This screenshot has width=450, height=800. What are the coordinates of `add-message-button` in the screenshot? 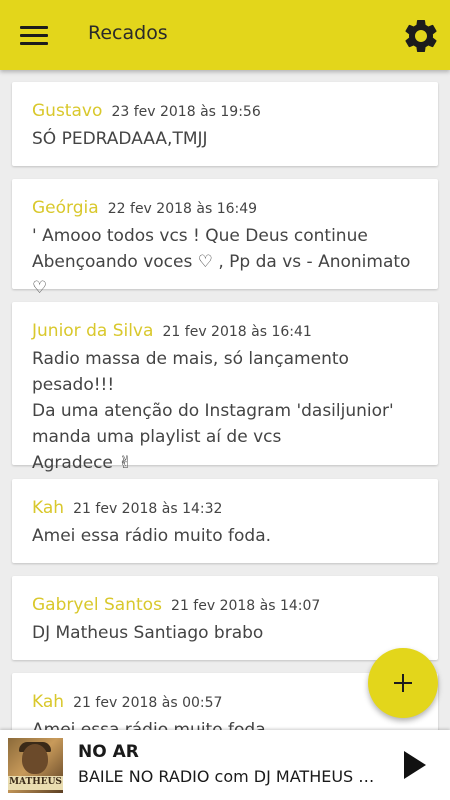 It's located at (403, 683).